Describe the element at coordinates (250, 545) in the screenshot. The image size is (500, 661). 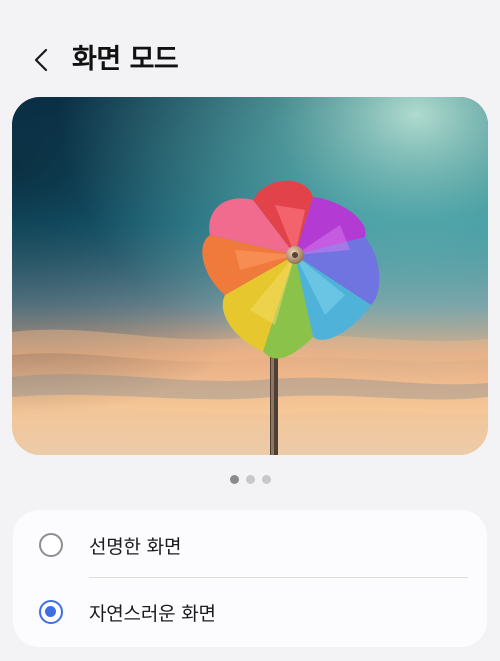
I see `option-vivid: 선명한 화면` at that location.